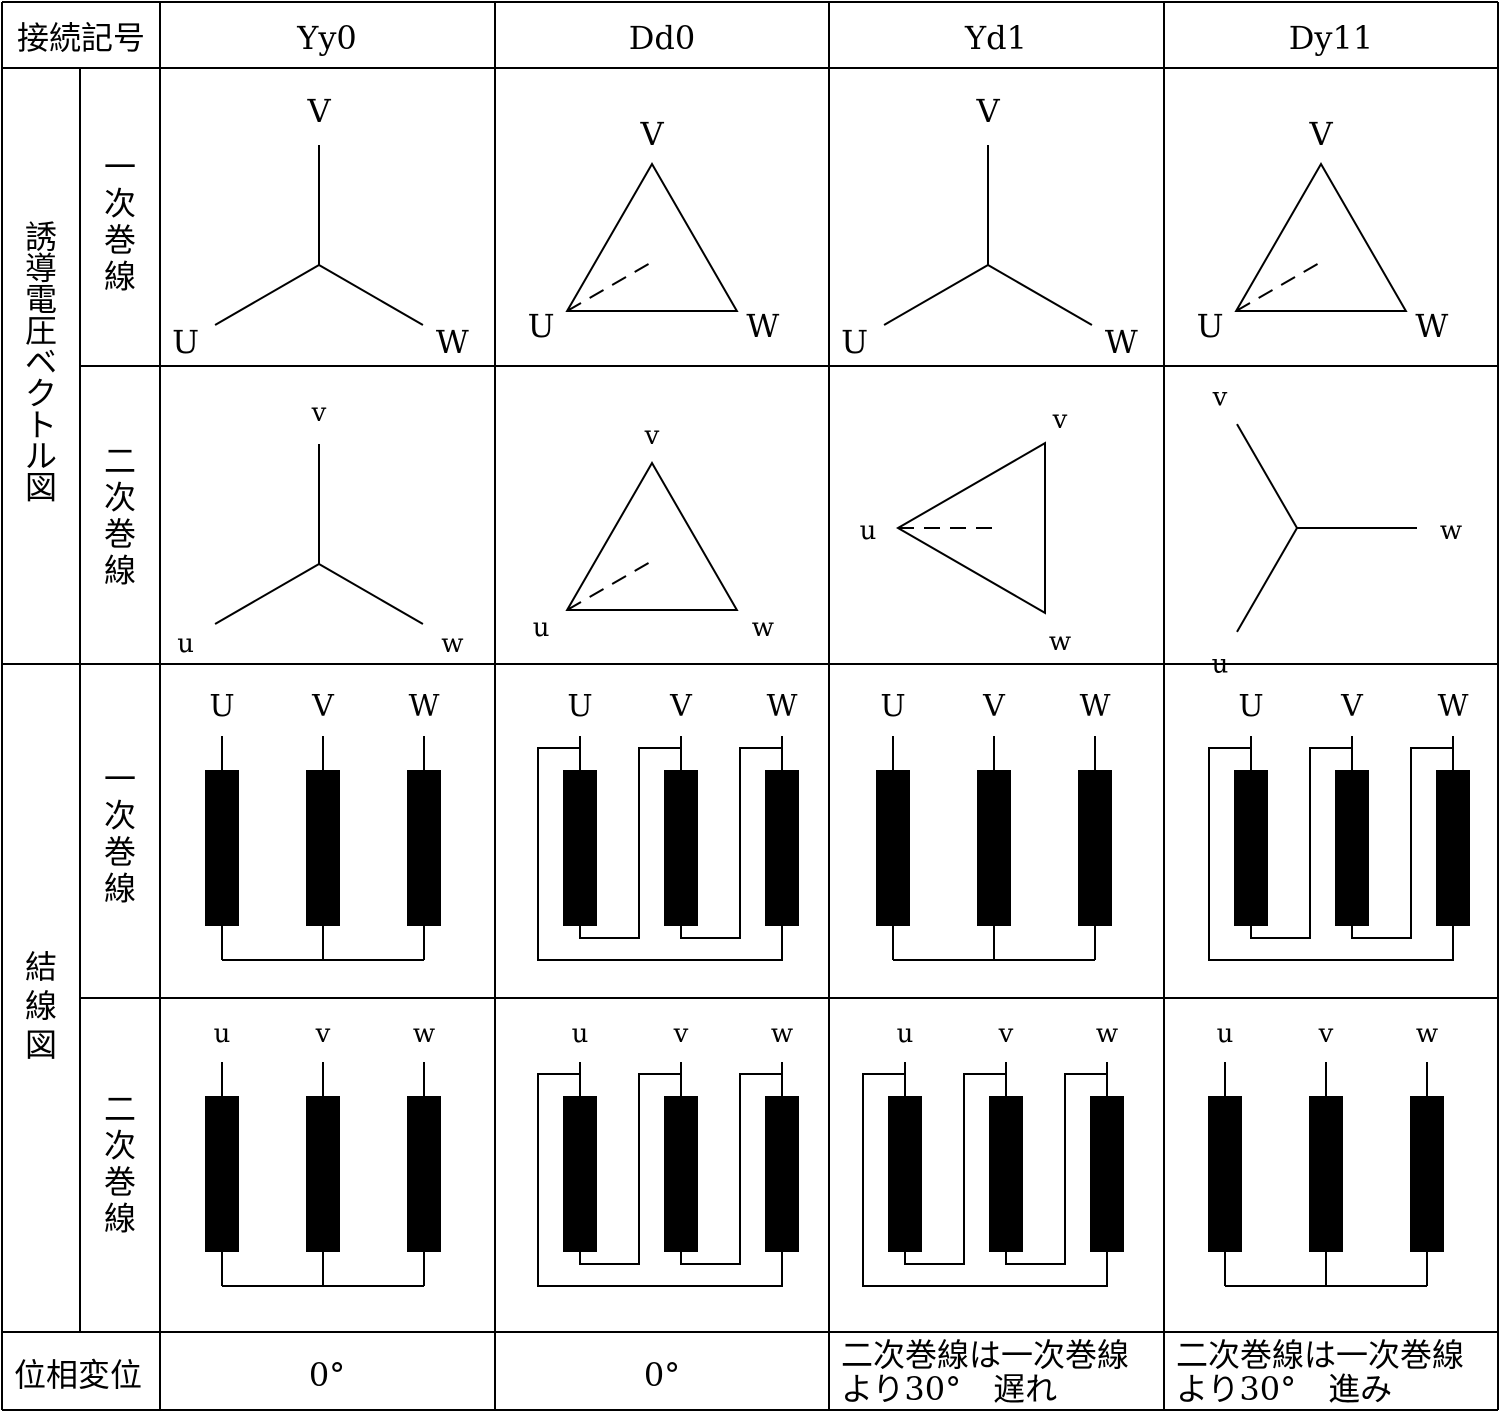 This screenshot has height=1412, width=1500. Describe the element at coordinates (120, 1109) in the screenshot. I see `wiring-secondary-label-char: 二` at that location.